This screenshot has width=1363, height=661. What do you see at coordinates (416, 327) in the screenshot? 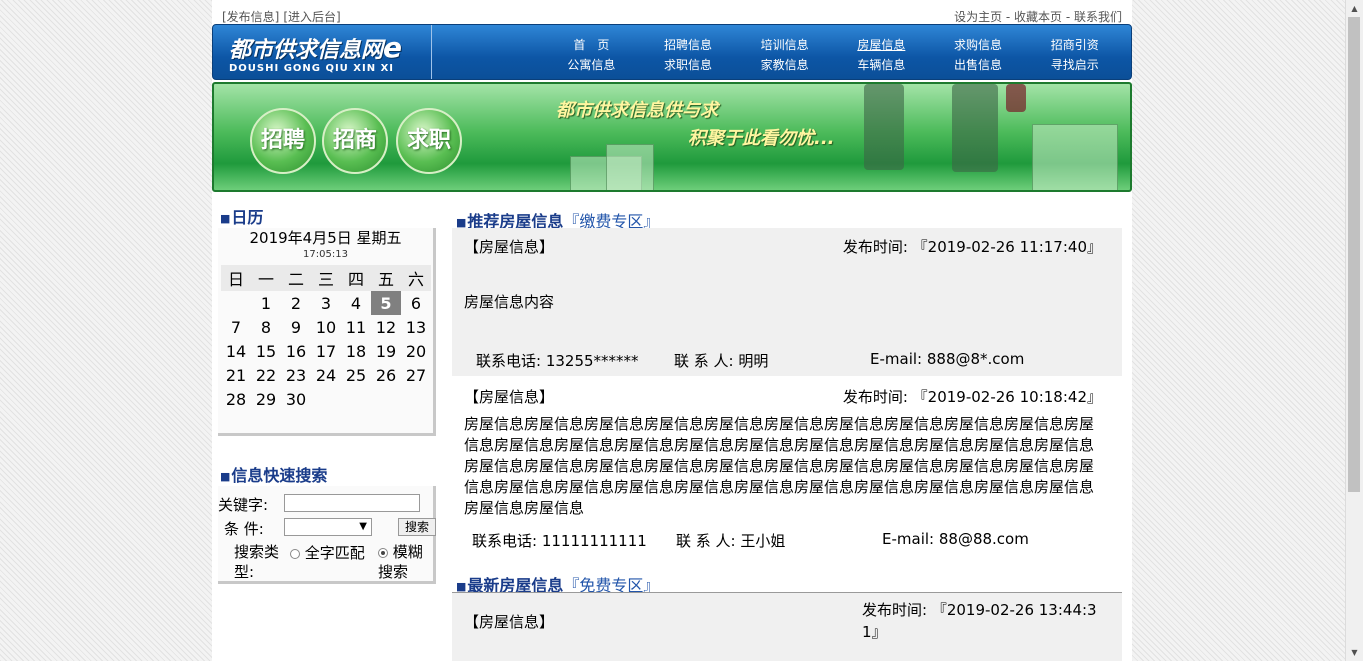
I see `calendar-day: 13` at bounding box center [416, 327].